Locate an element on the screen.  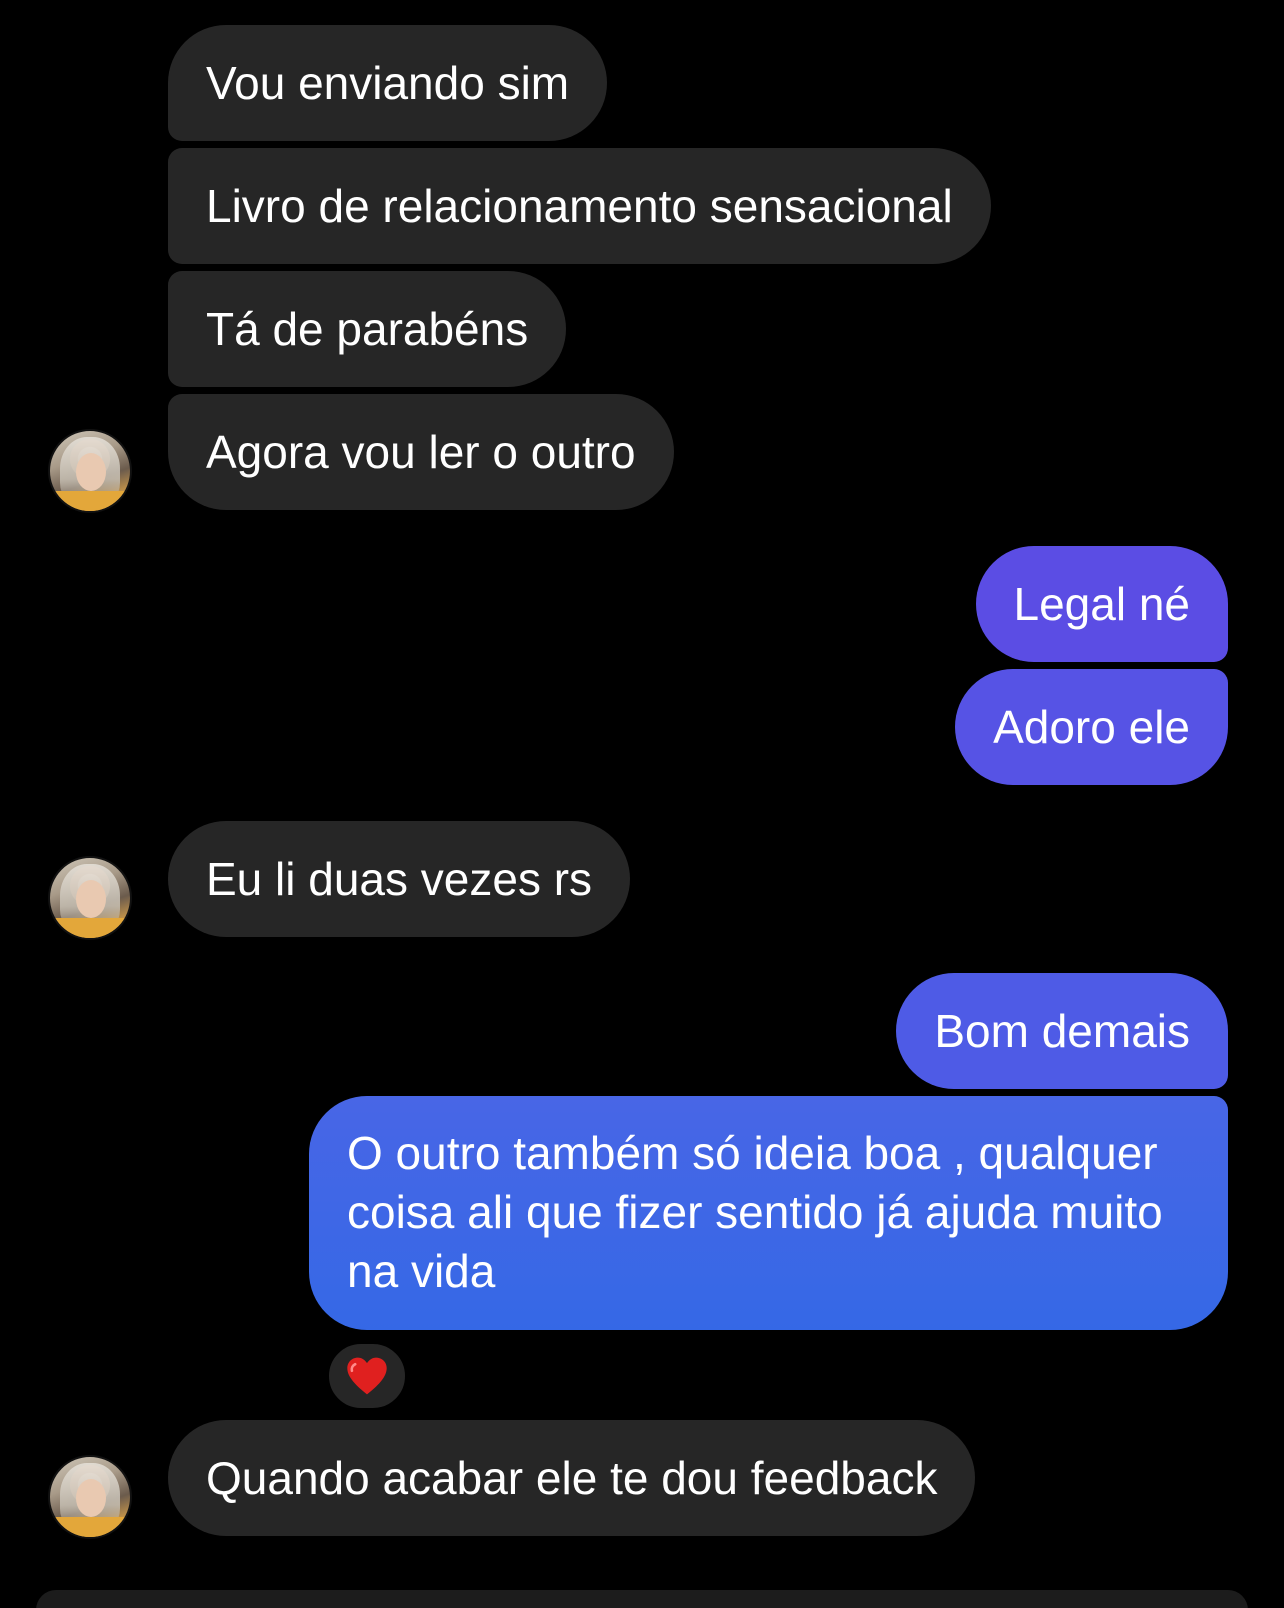
message-bubble-incoming: Livro de relacionamento sensacional is located at coordinates (579, 206).